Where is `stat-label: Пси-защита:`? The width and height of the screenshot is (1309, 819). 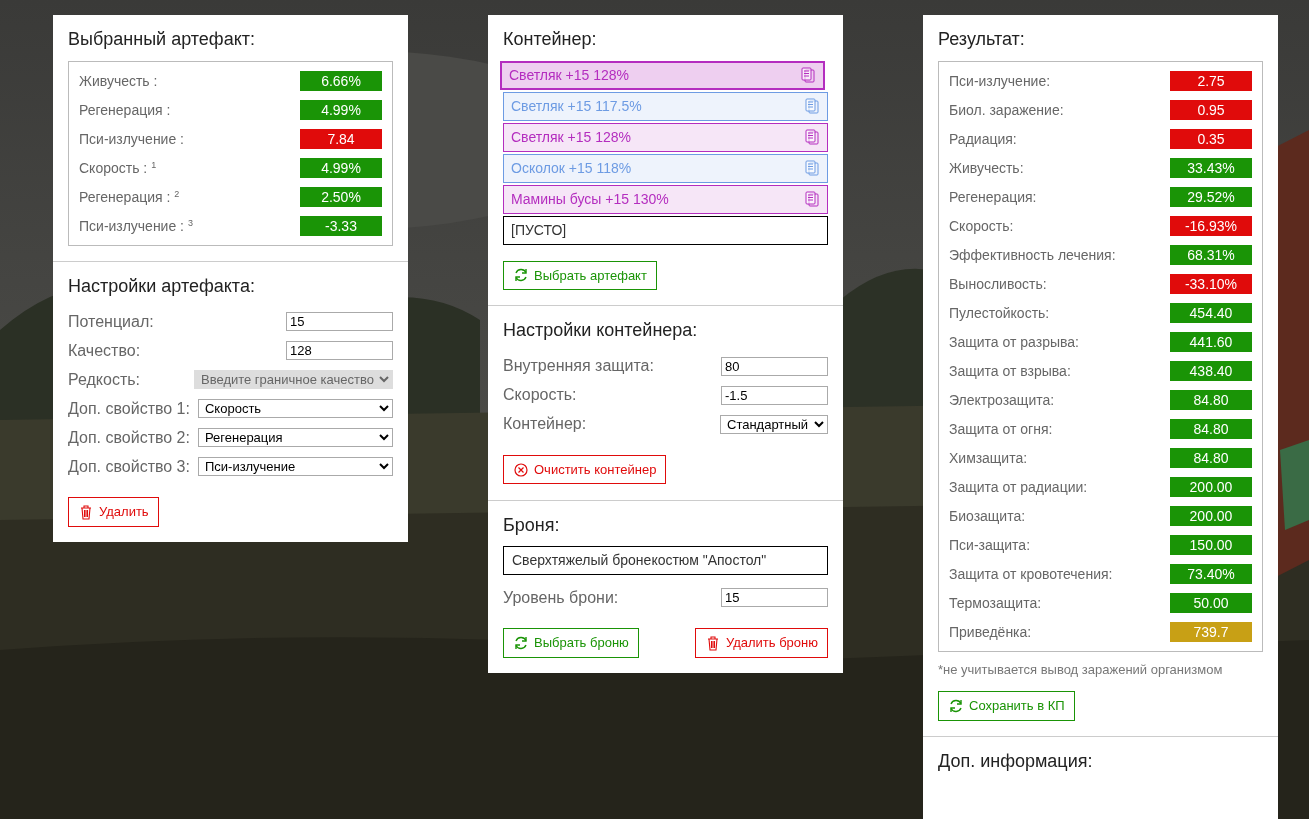 stat-label: Пси-защита: is located at coordinates (990, 545).